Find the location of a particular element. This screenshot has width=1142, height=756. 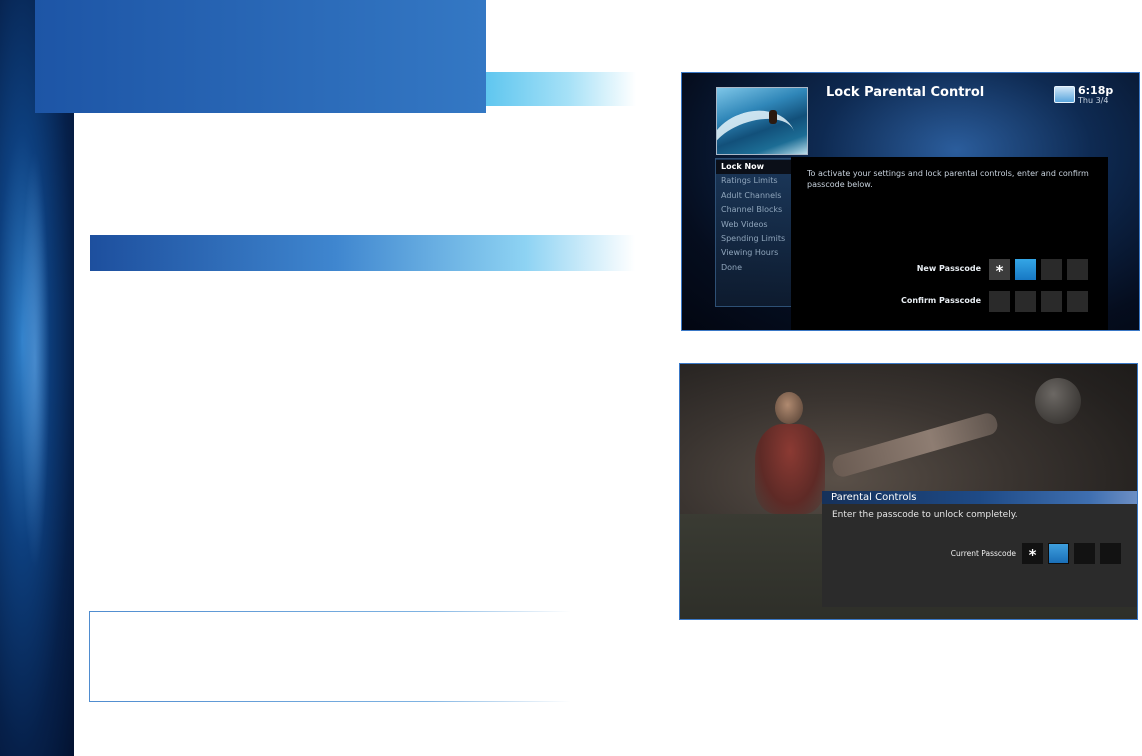

soccer-ball-image is located at coordinates (1058, 401).